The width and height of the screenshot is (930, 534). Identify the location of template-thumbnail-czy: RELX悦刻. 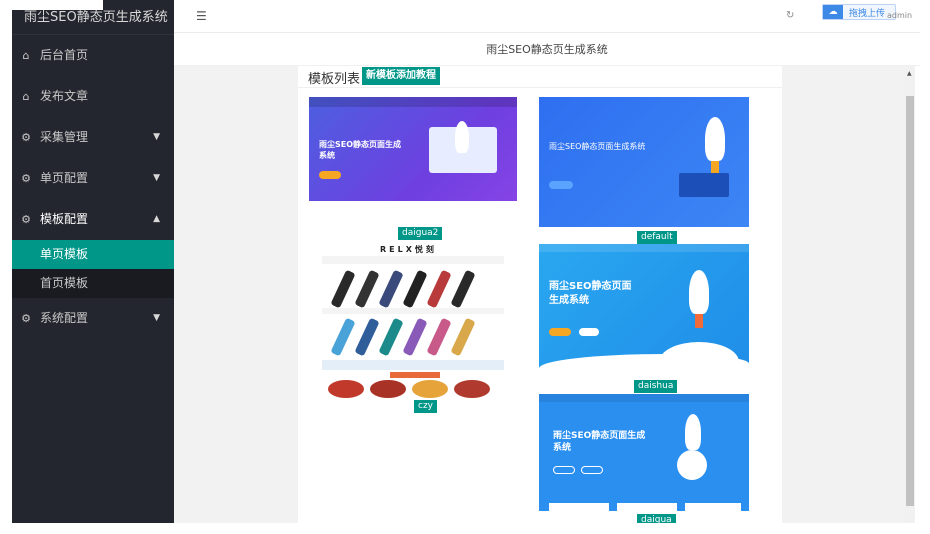
(413, 321).